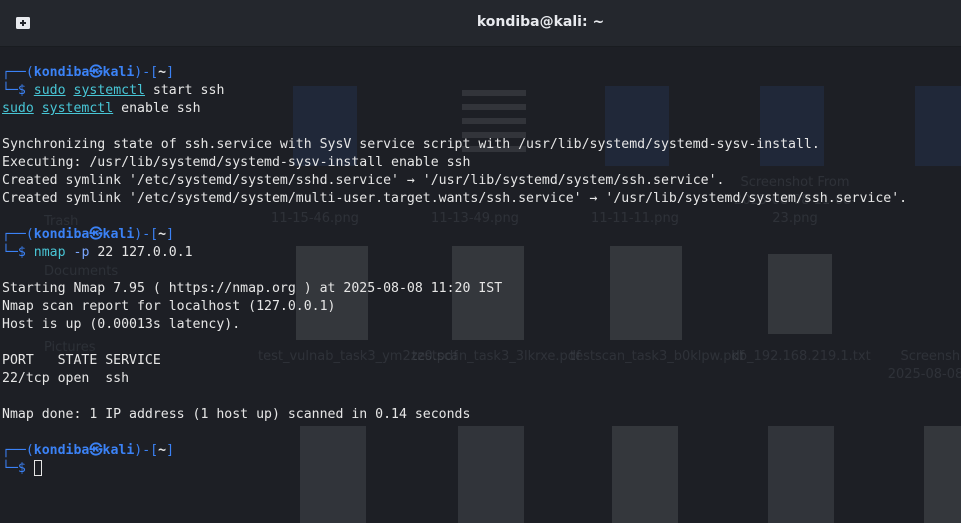  Describe the element at coordinates (540, 22) in the screenshot. I see `window-title: kondiba@kali: ~` at that location.